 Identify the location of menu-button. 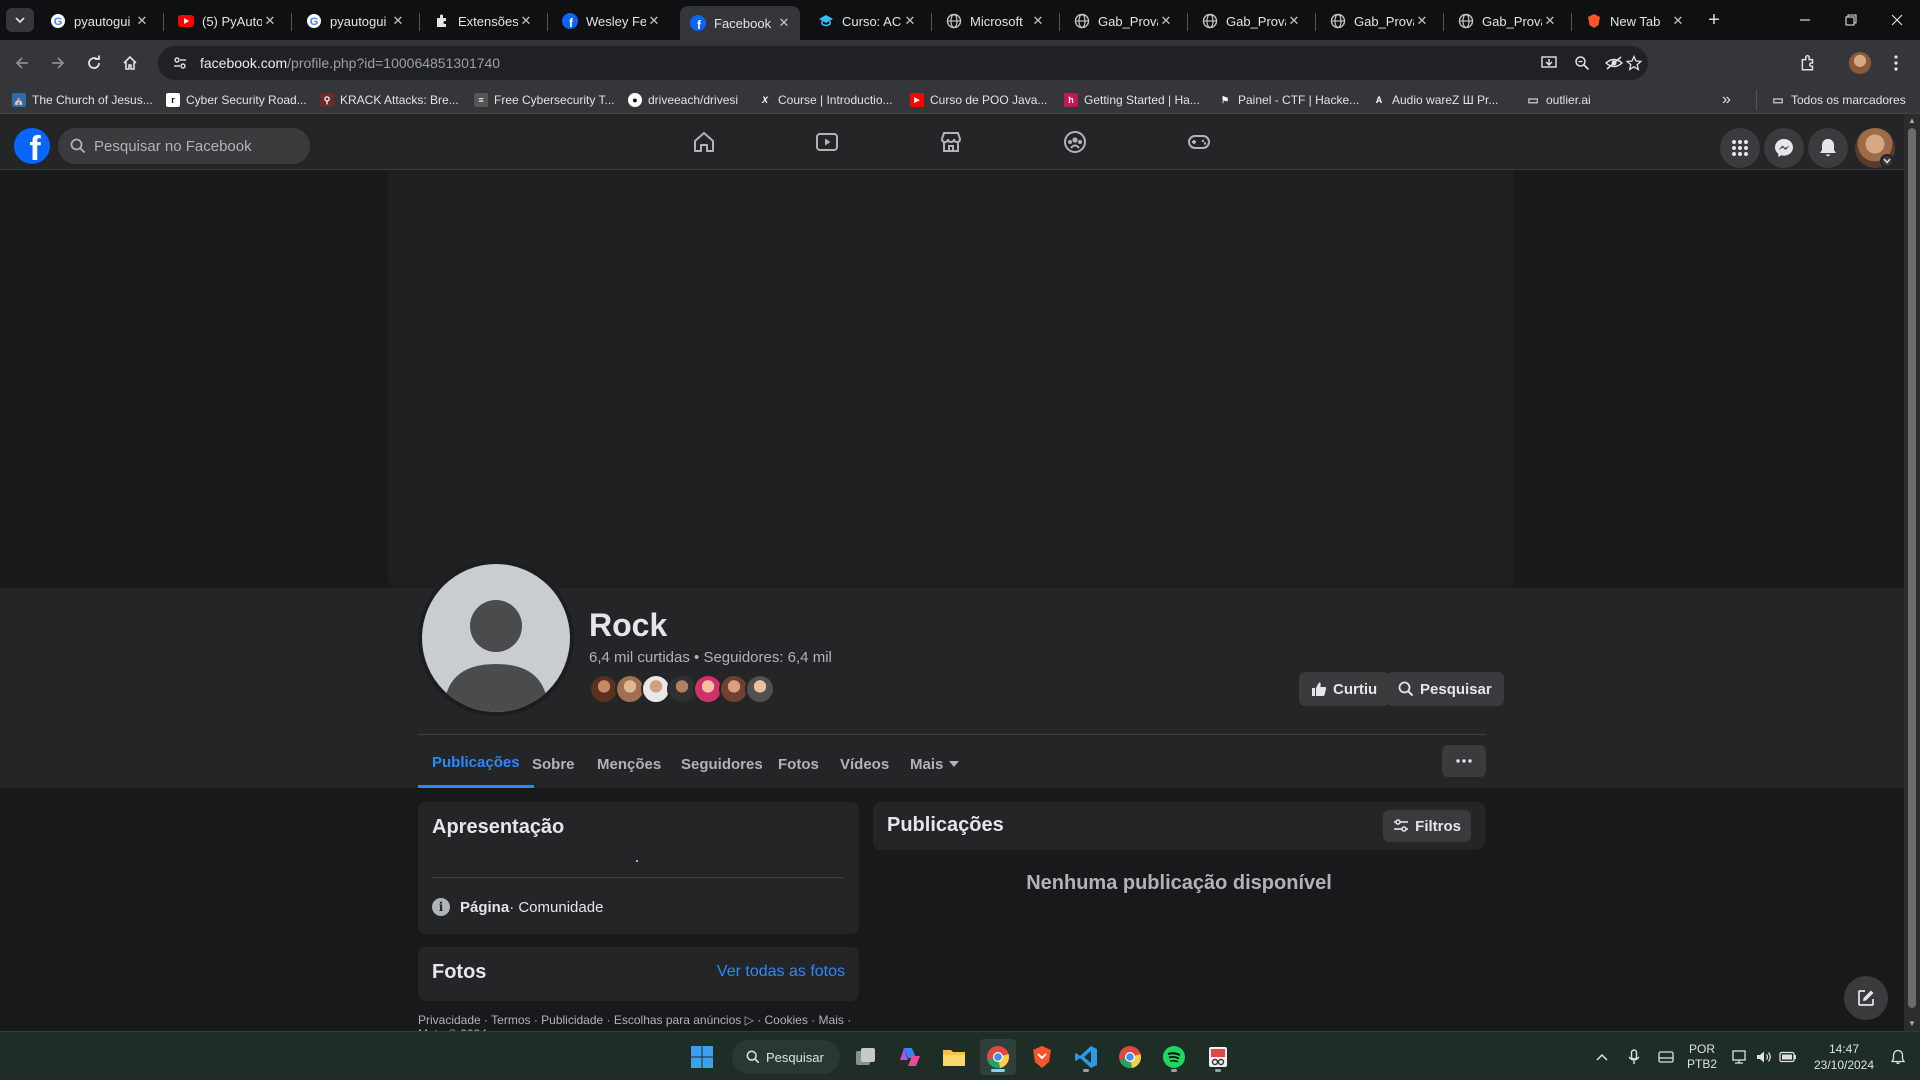
(1740, 148).